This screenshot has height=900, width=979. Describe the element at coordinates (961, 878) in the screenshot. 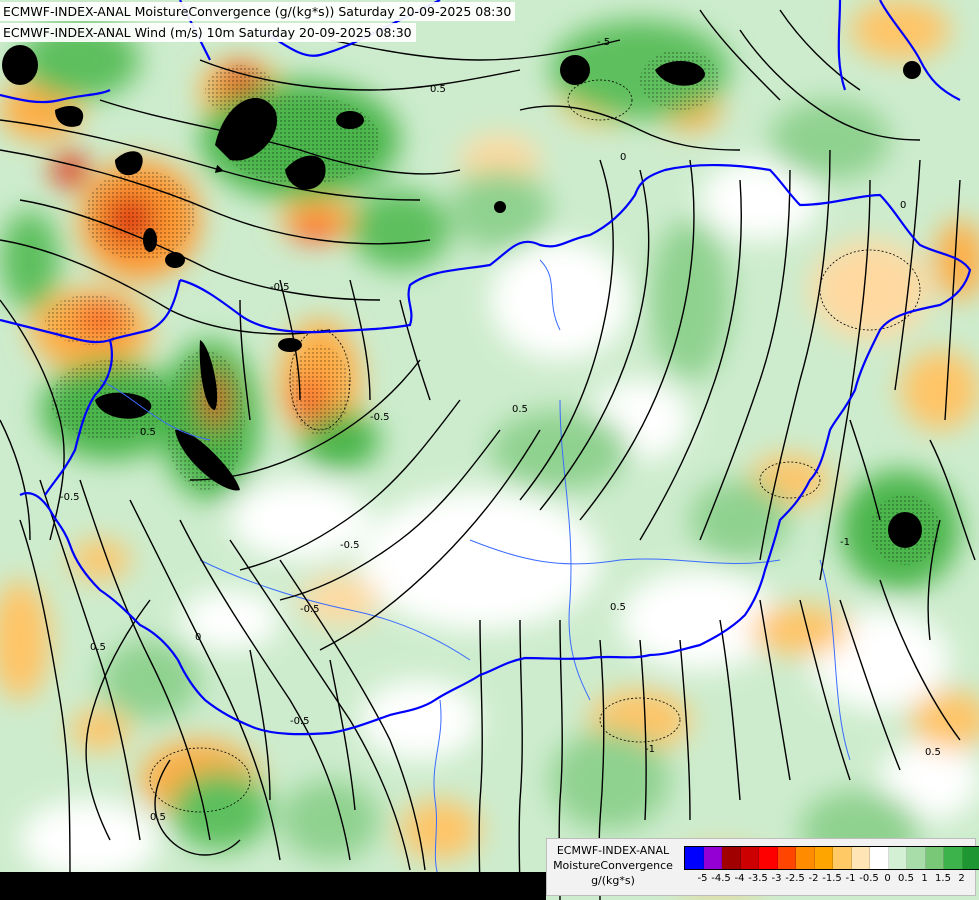

I see `legend-tick-label: 2` at that location.